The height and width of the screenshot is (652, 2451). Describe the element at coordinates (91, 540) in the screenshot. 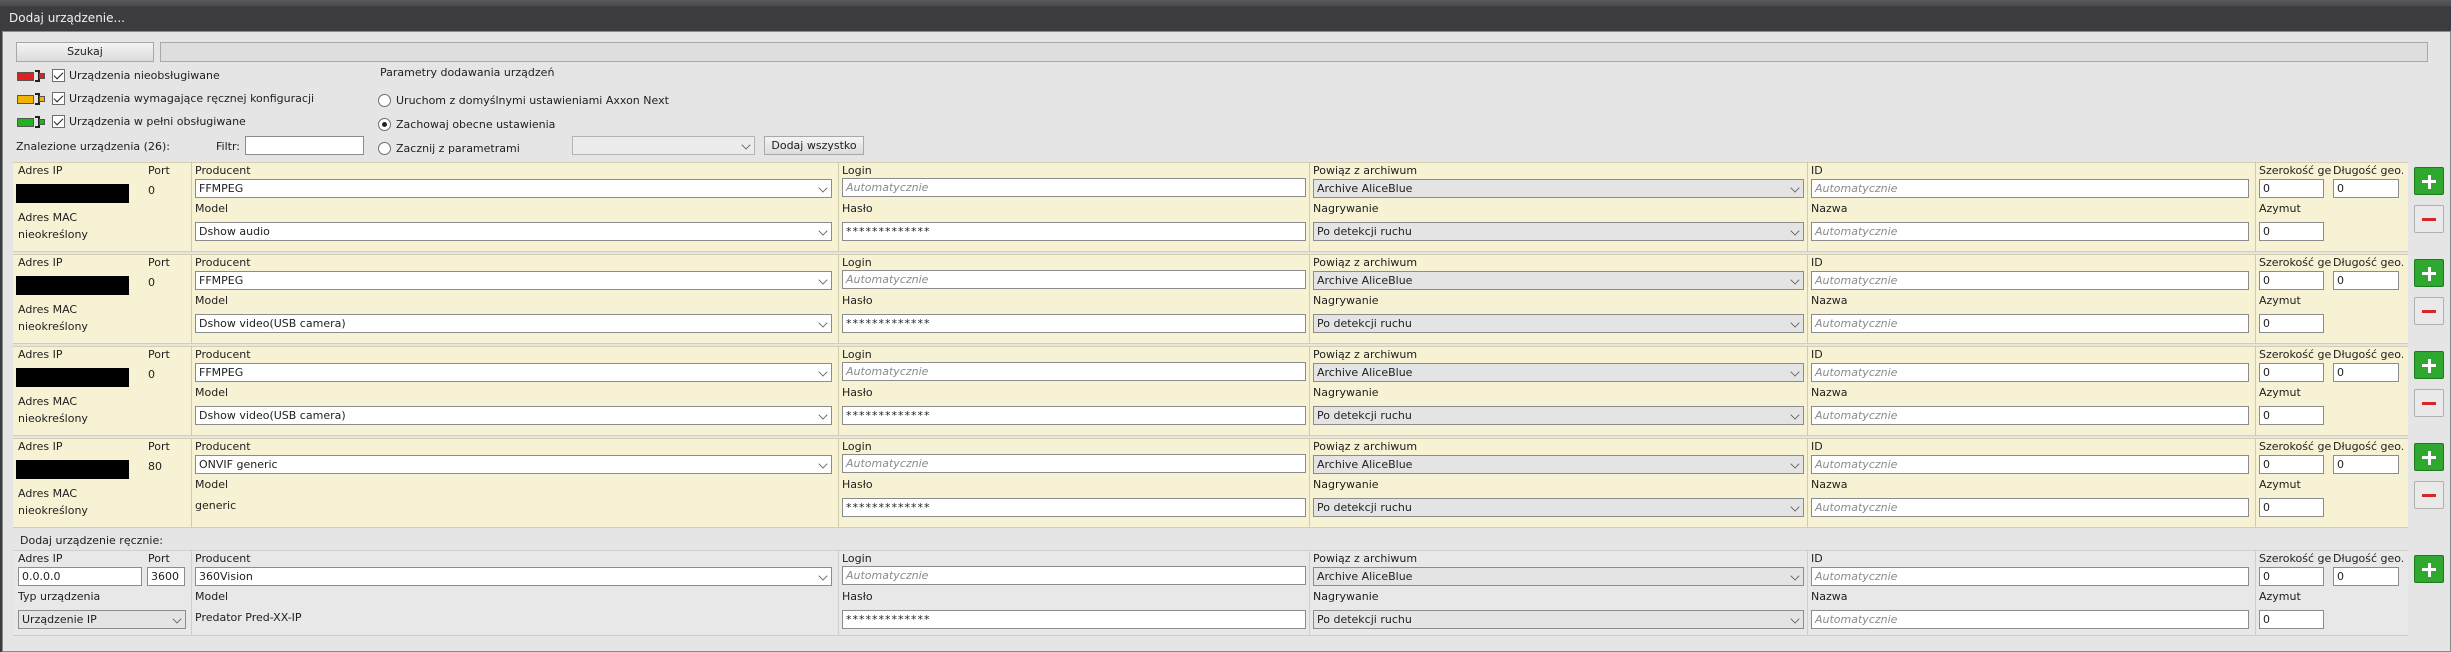

I see `manual-section-title: Dodaj urządzenie ręcznie:` at that location.